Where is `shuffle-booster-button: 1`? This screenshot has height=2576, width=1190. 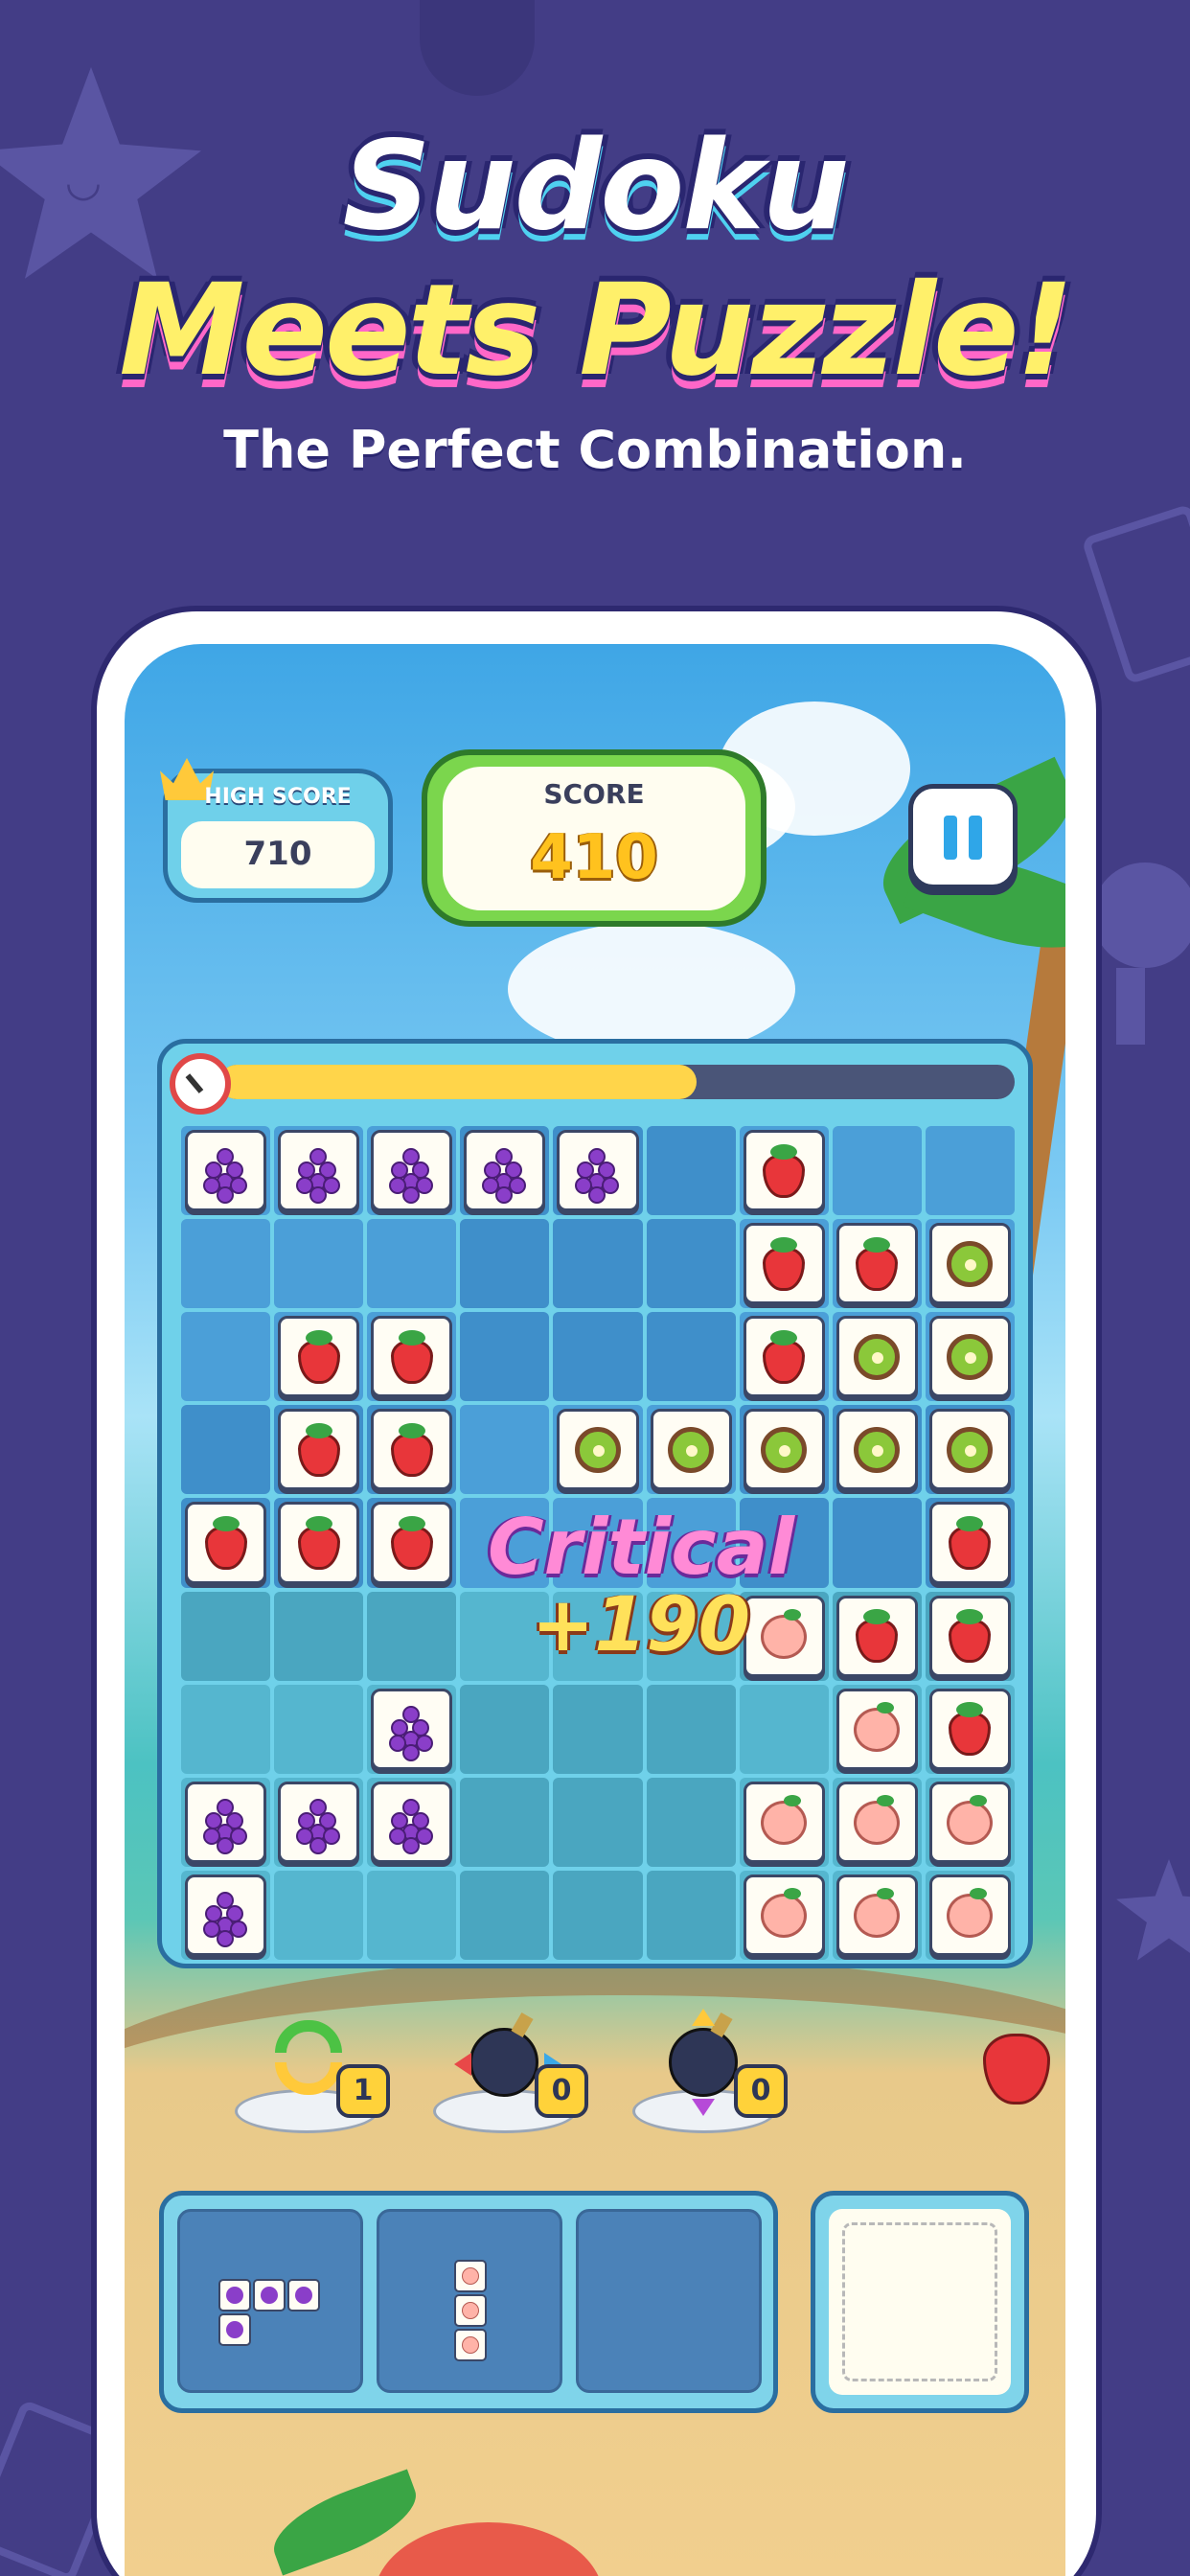 shuffle-booster-button: 1 is located at coordinates (312, 2077).